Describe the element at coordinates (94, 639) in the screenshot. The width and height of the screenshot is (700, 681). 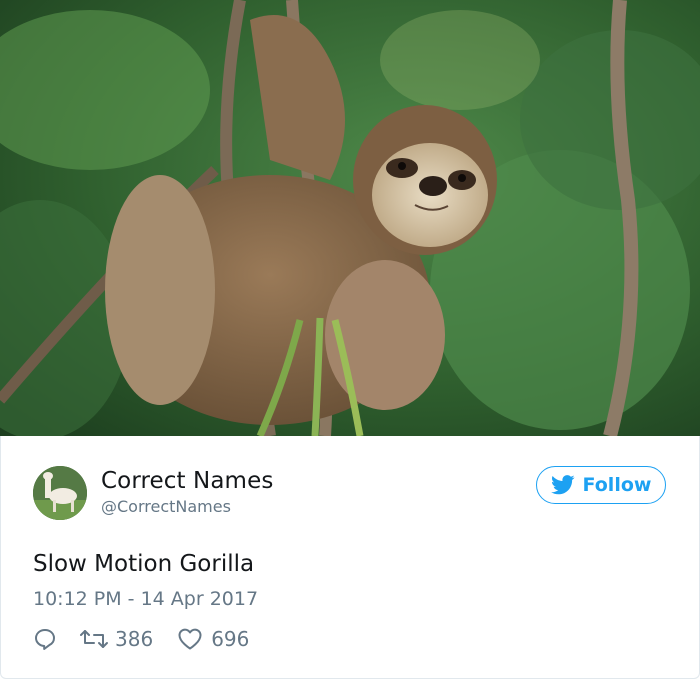
I see `retweet-icon` at that location.